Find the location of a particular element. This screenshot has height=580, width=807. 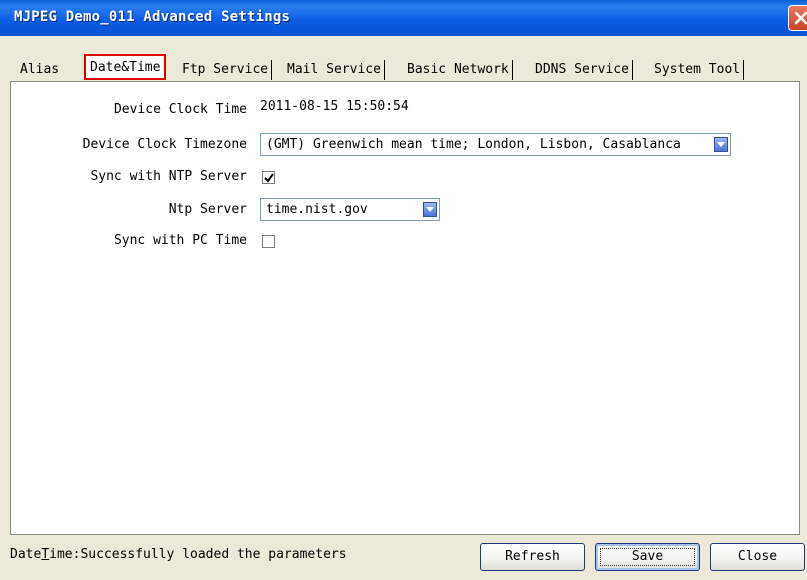

title-bar: MJPEG Demo_011 Advanced Settings is located at coordinates (403, 18).